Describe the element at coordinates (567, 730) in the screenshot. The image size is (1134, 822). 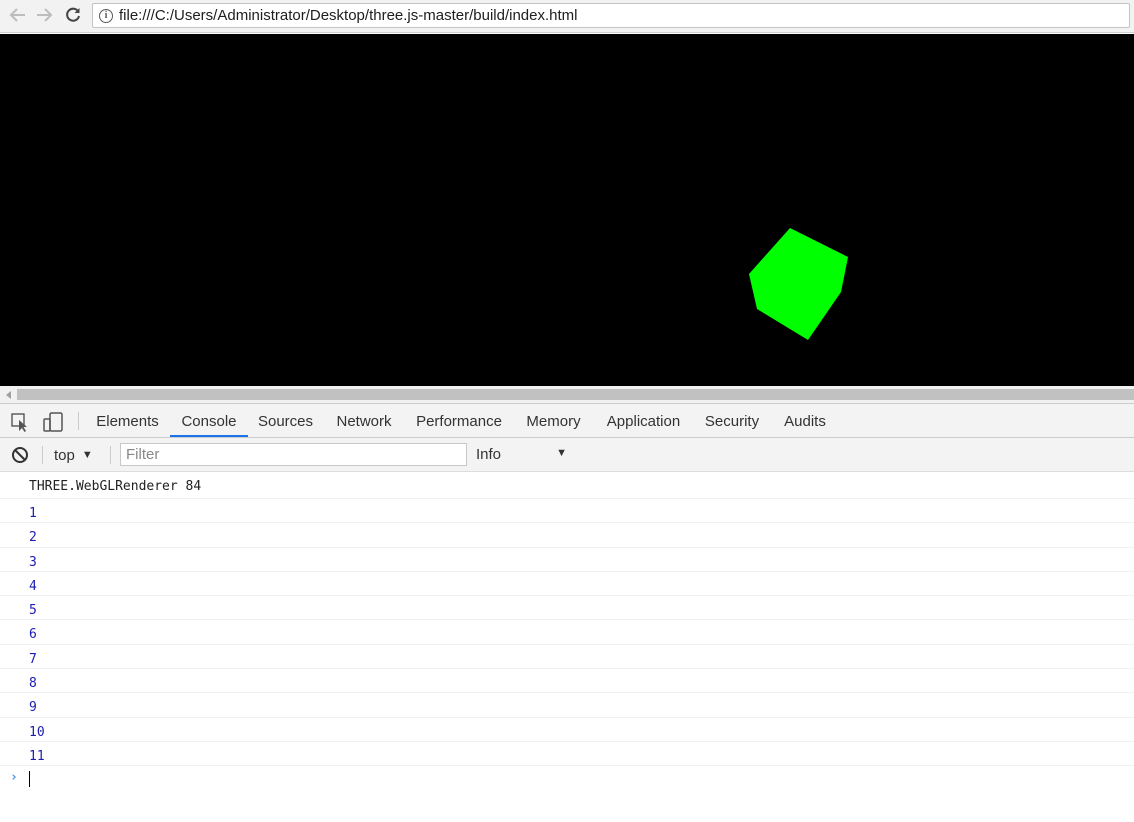
I see `console-message: 10` at that location.